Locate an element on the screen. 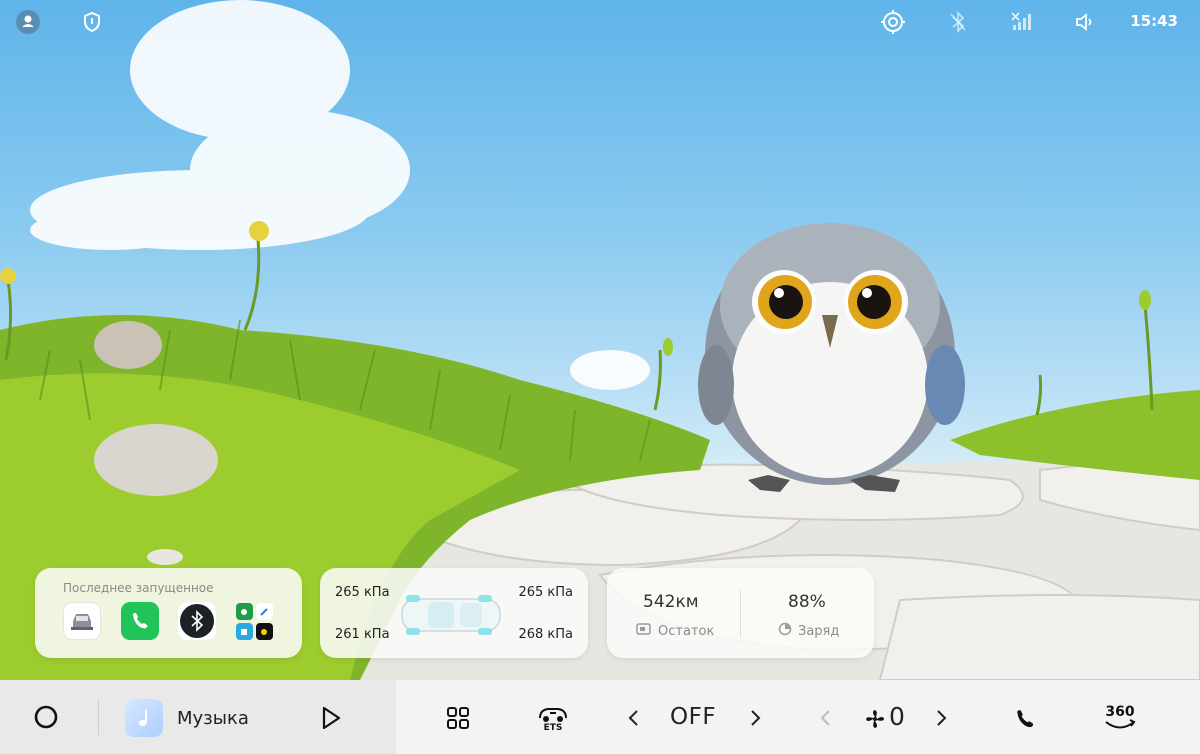  app-grid-icon is located at coordinates (254, 621).